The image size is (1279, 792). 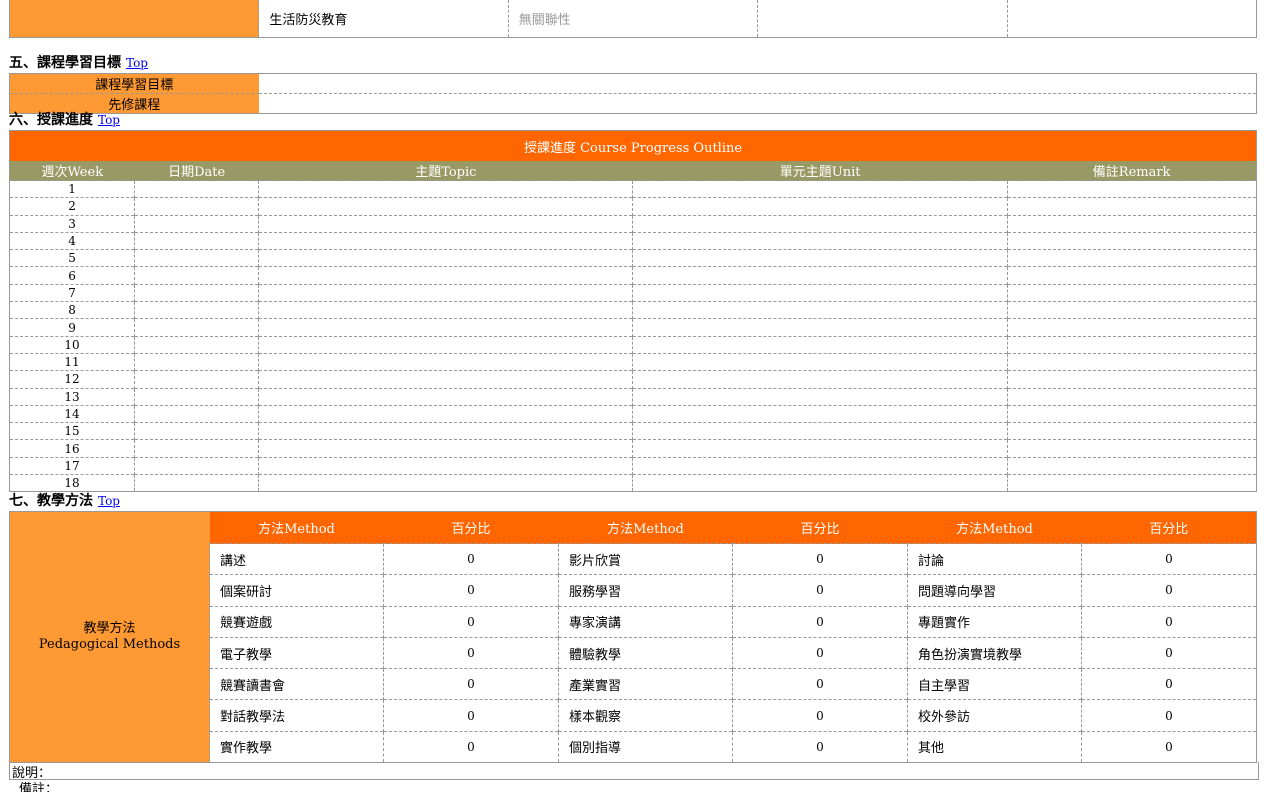 What do you see at coordinates (645, 652) in the screenshot?
I see `method-name: 體驗教學` at bounding box center [645, 652].